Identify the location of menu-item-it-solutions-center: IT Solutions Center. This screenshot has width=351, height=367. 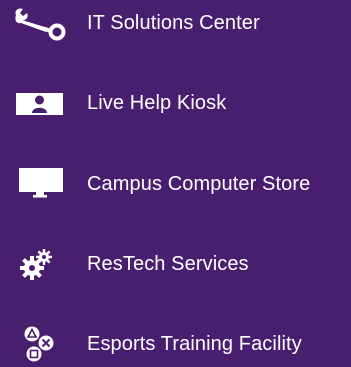
(175, 23).